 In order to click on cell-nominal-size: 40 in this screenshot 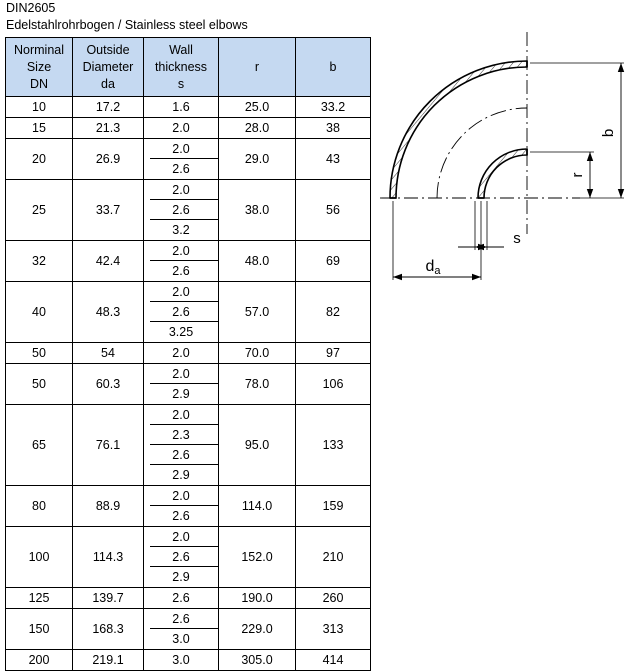, I will do `click(39, 312)`.